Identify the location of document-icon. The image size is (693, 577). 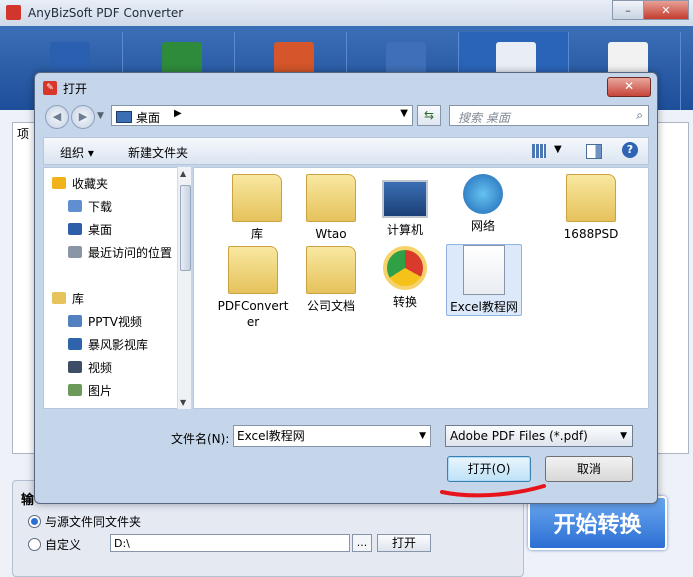
(484, 270).